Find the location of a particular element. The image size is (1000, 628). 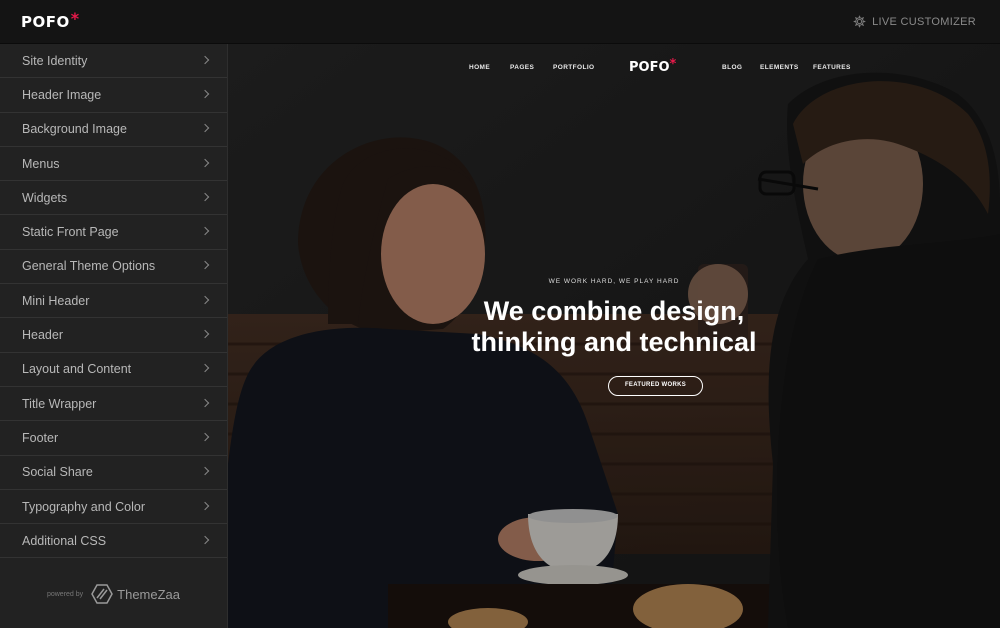

sidebar-item-label: Social Share is located at coordinates (57, 472).